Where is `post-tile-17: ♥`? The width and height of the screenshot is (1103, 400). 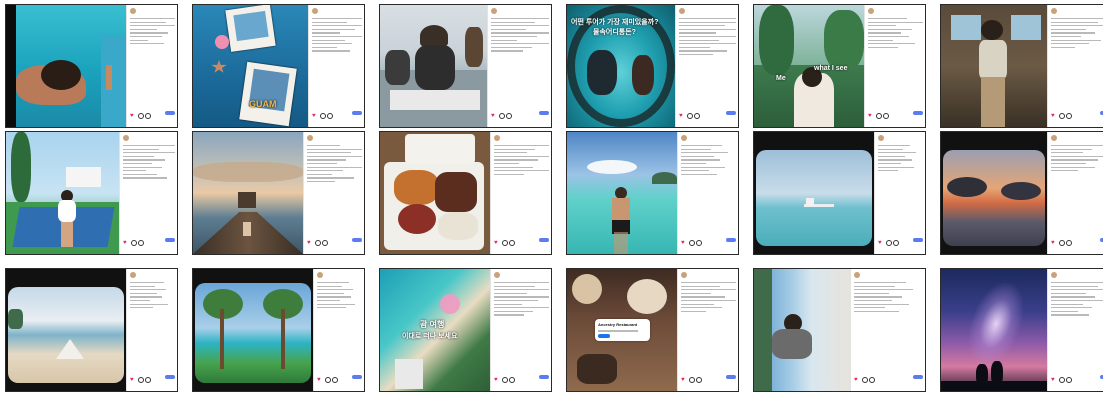 post-tile-17: ♥ is located at coordinates (839, 330).